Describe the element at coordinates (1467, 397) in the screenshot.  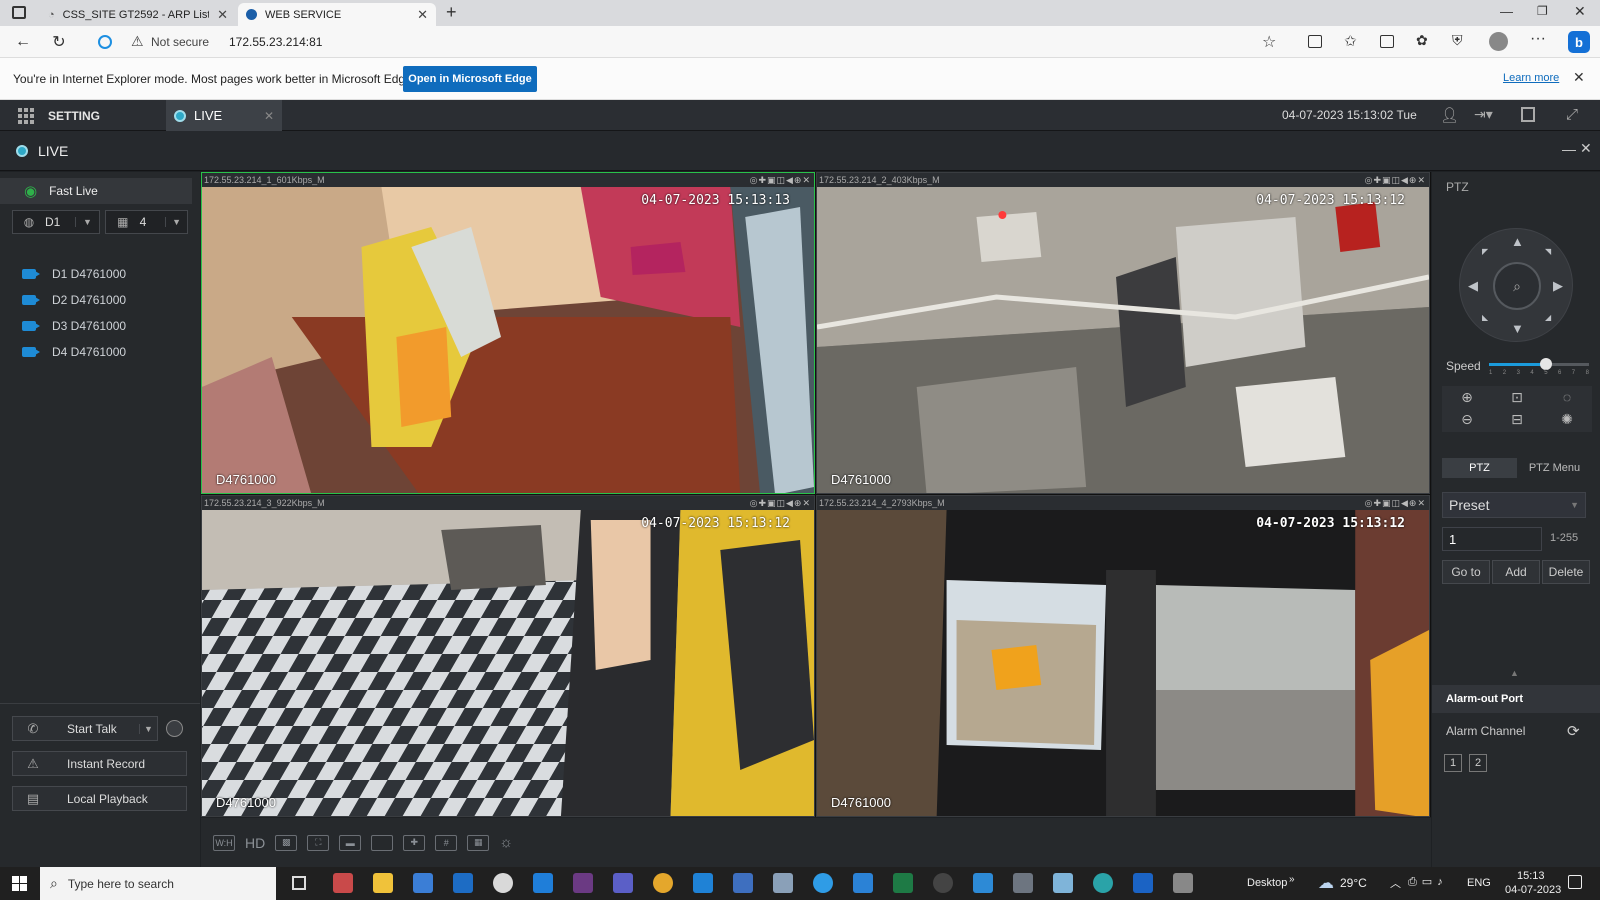
I see `zoom-in-icon: ⊕` at that location.